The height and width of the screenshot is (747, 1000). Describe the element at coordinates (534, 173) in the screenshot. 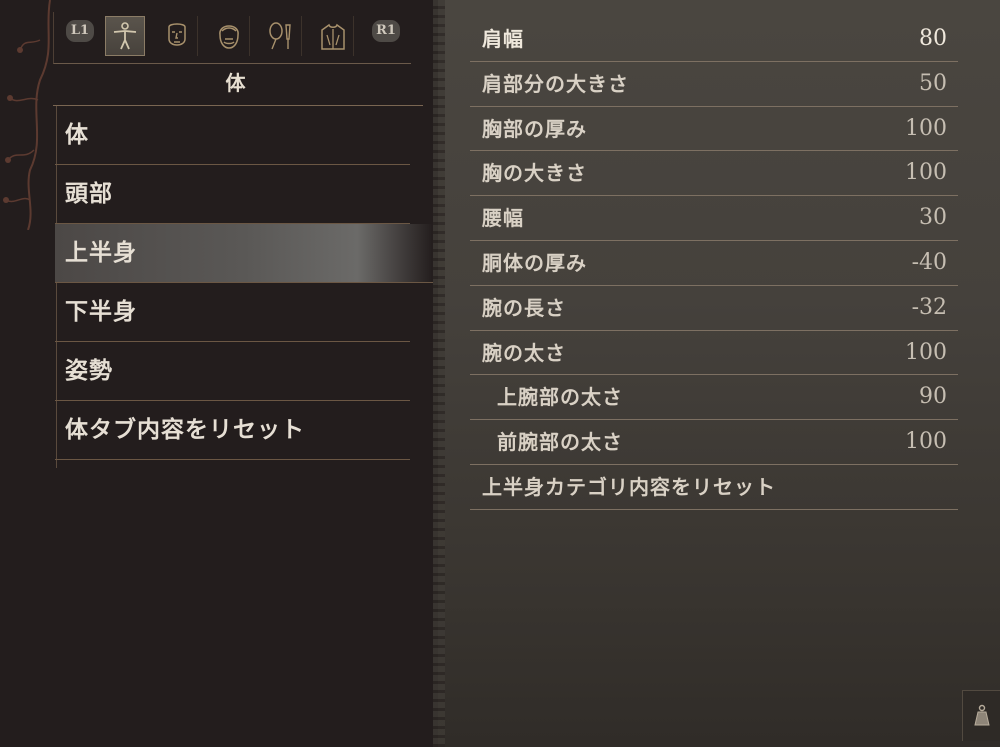

I see `stat-label: 胸の大きさ` at that location.